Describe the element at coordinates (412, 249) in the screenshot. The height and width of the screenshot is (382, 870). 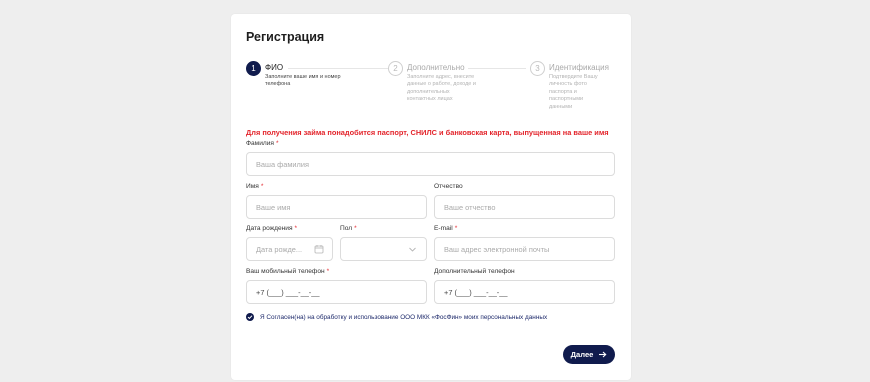
I see `chevron-down-icon` at that location.